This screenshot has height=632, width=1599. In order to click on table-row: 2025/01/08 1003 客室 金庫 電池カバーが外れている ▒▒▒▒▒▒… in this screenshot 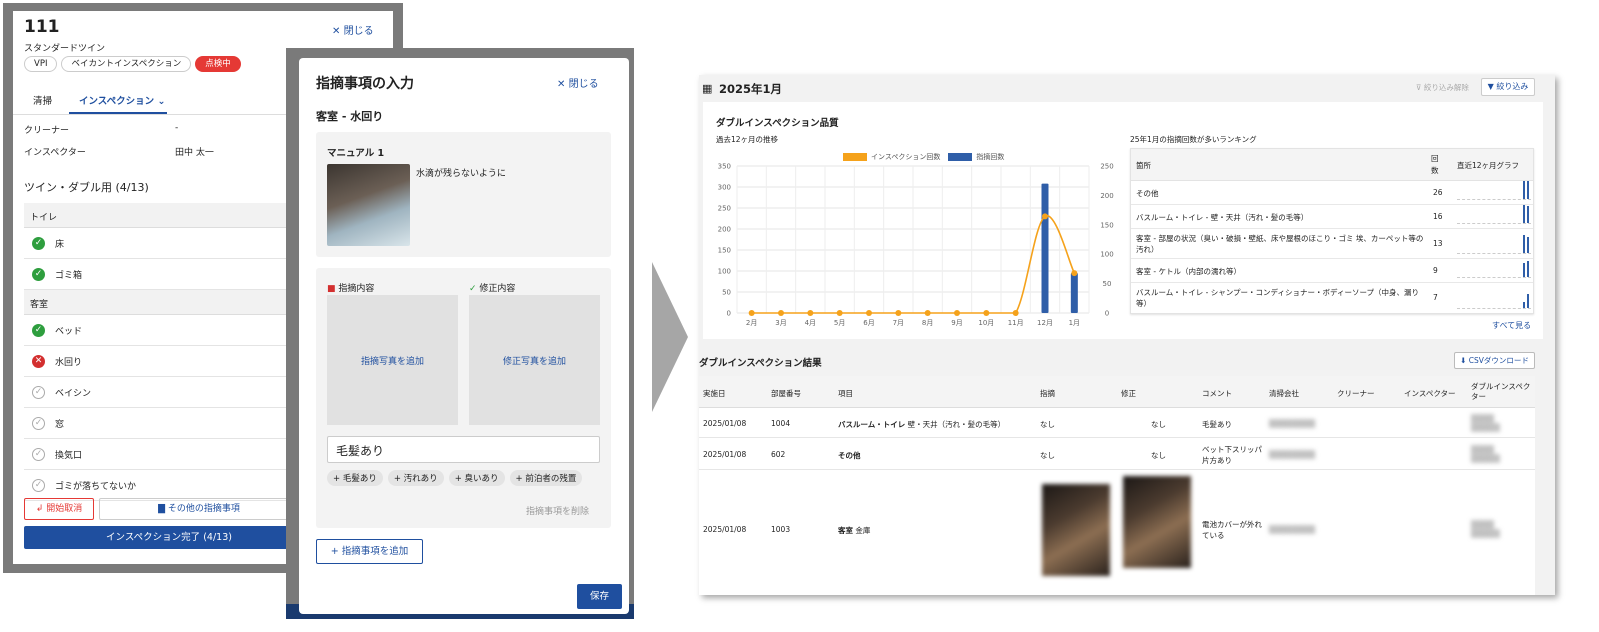, I will do `click(1117, 532)`.